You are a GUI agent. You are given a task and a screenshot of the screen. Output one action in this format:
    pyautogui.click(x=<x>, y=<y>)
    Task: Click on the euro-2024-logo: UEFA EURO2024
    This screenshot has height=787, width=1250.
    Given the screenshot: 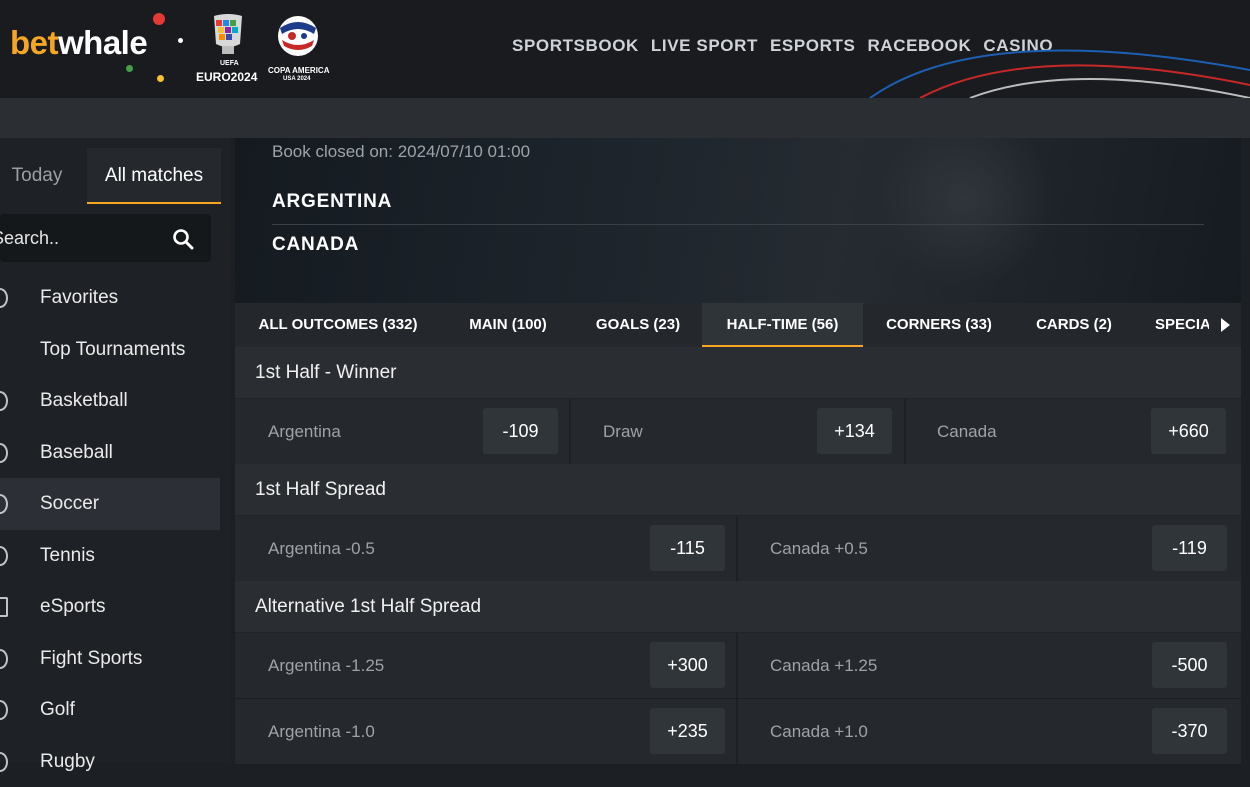 What is the action you would take?
    pyautogui.click(x=228, y=50)
    